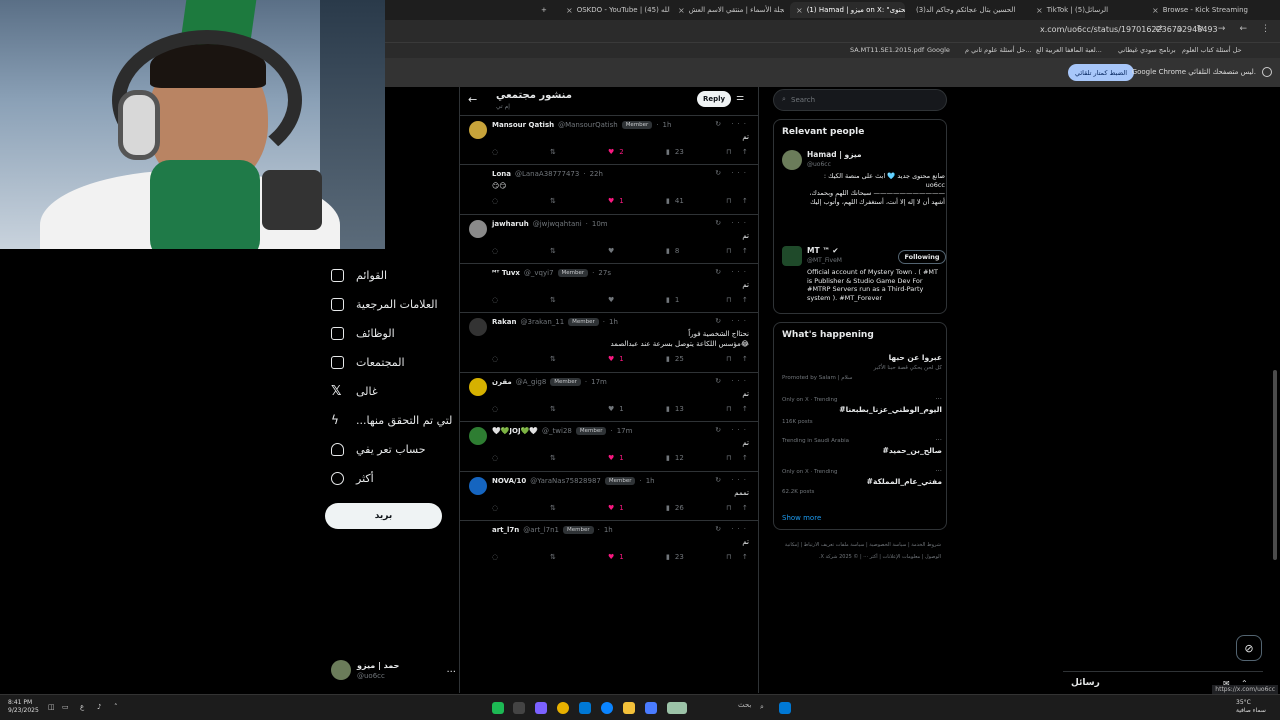  Describe the element at coordinates (860, 100) in the screenshot. I see `search-input: ⌕ Search` at that location.